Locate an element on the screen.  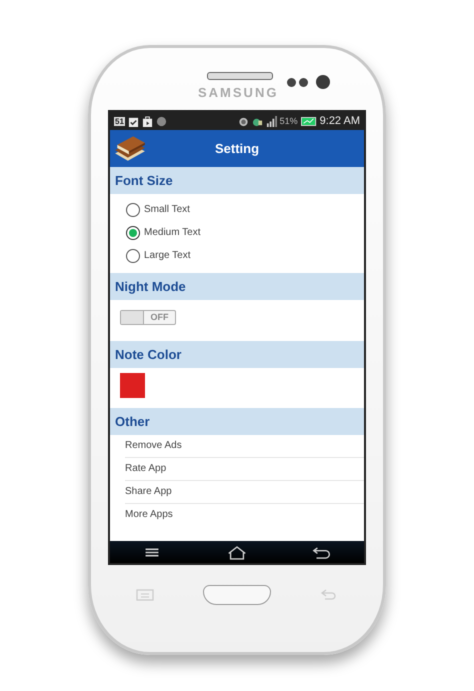
circle-icon is located at coordinates (161, 121).